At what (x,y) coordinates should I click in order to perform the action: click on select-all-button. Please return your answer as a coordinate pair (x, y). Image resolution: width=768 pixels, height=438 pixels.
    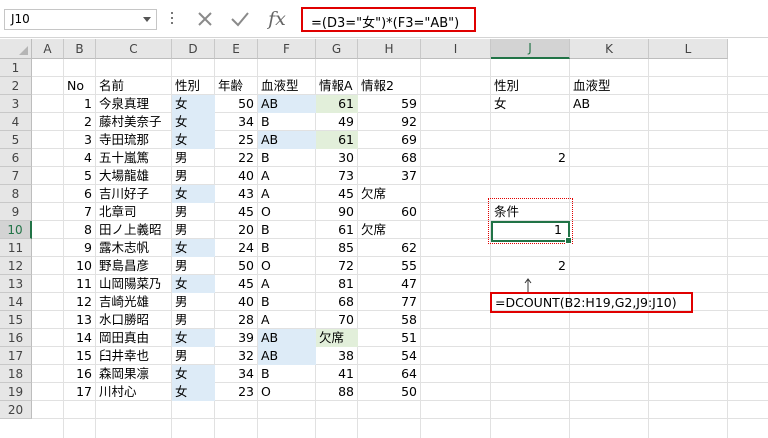
    Looking at the image, I should click on (16, 49).